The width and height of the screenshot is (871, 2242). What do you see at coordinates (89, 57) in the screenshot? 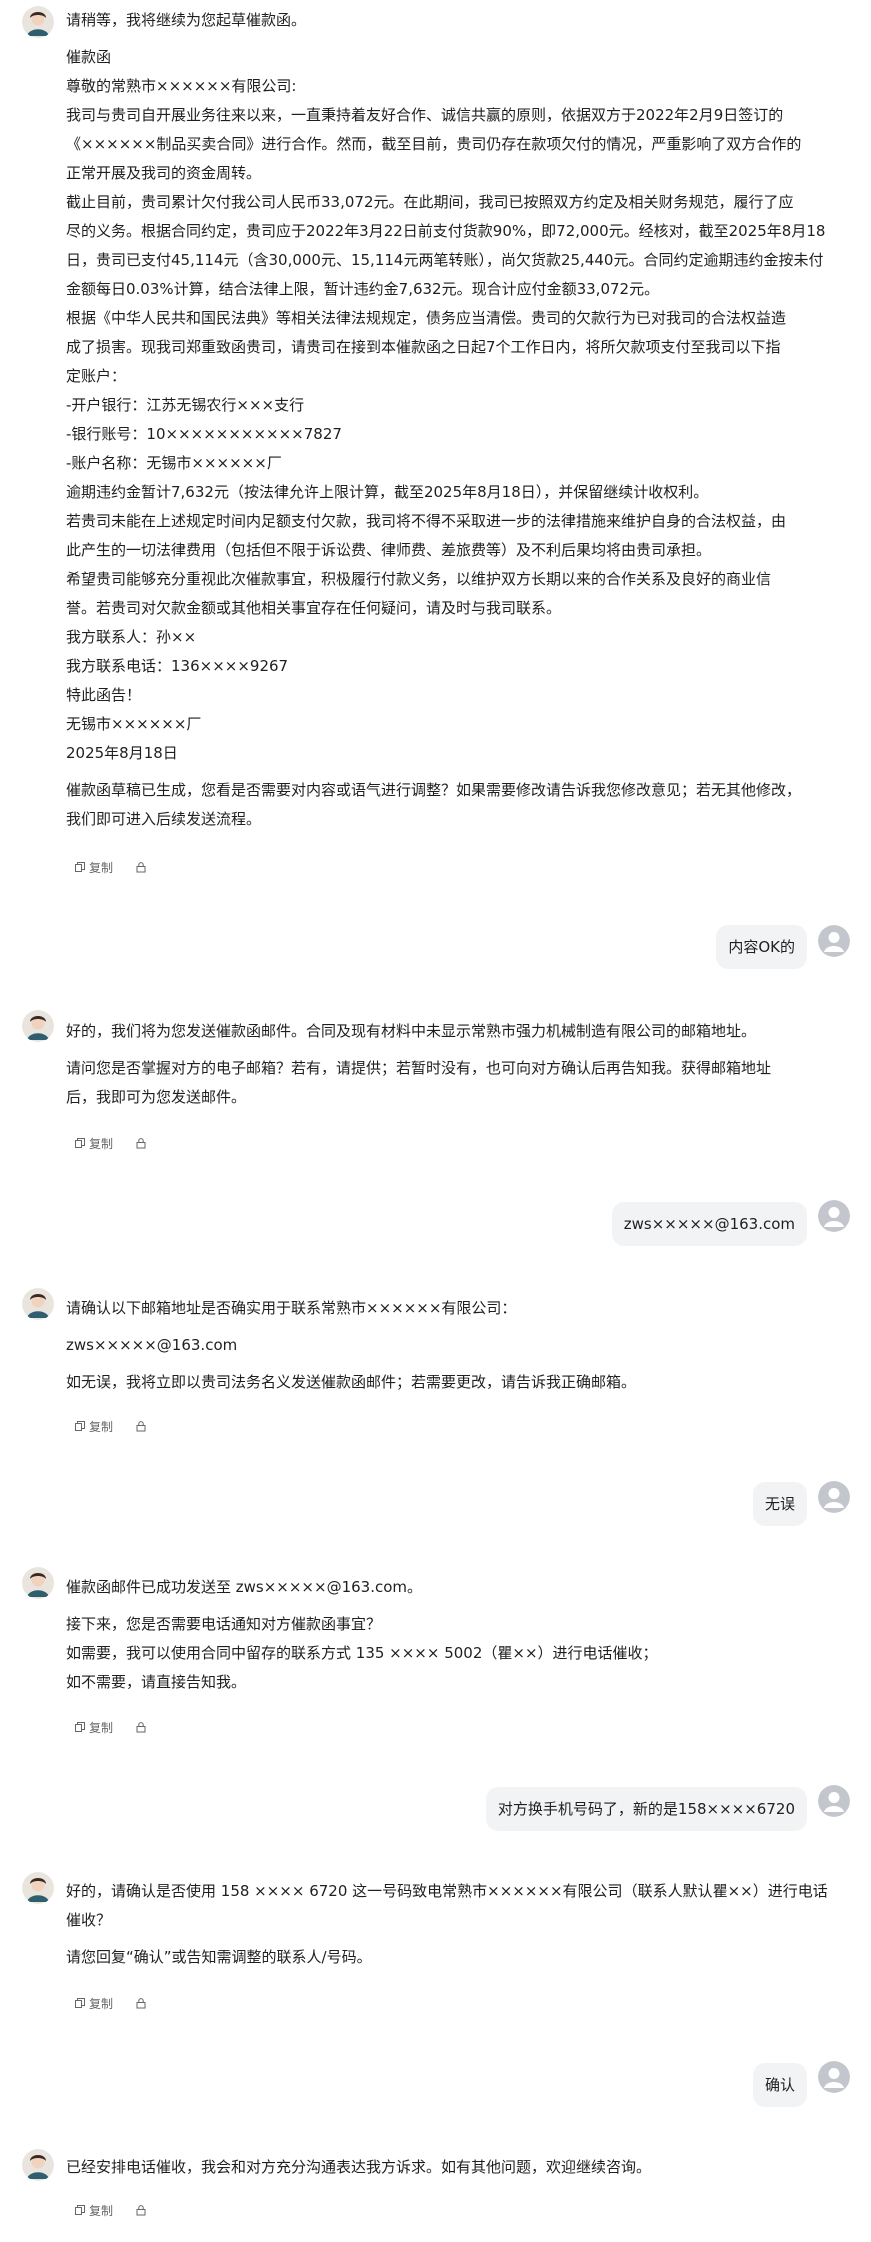
I see `message-line: 催款函` at bounding box center [89, 57].